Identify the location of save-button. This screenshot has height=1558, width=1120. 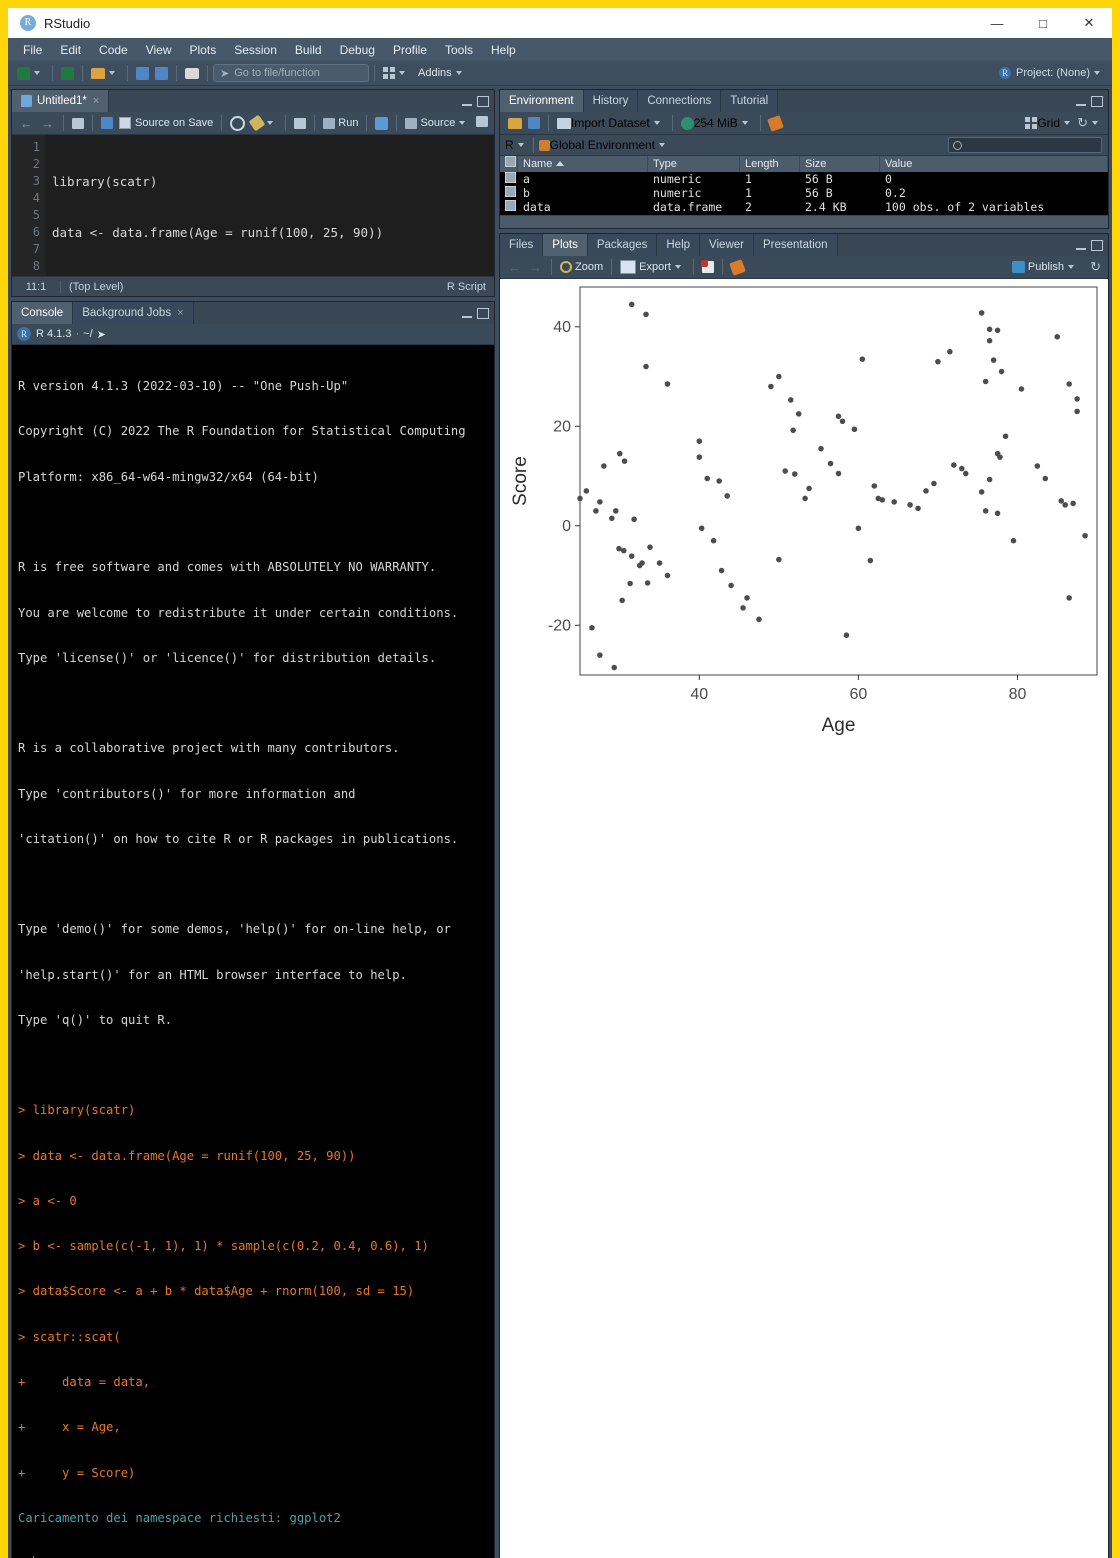
(142, 73).